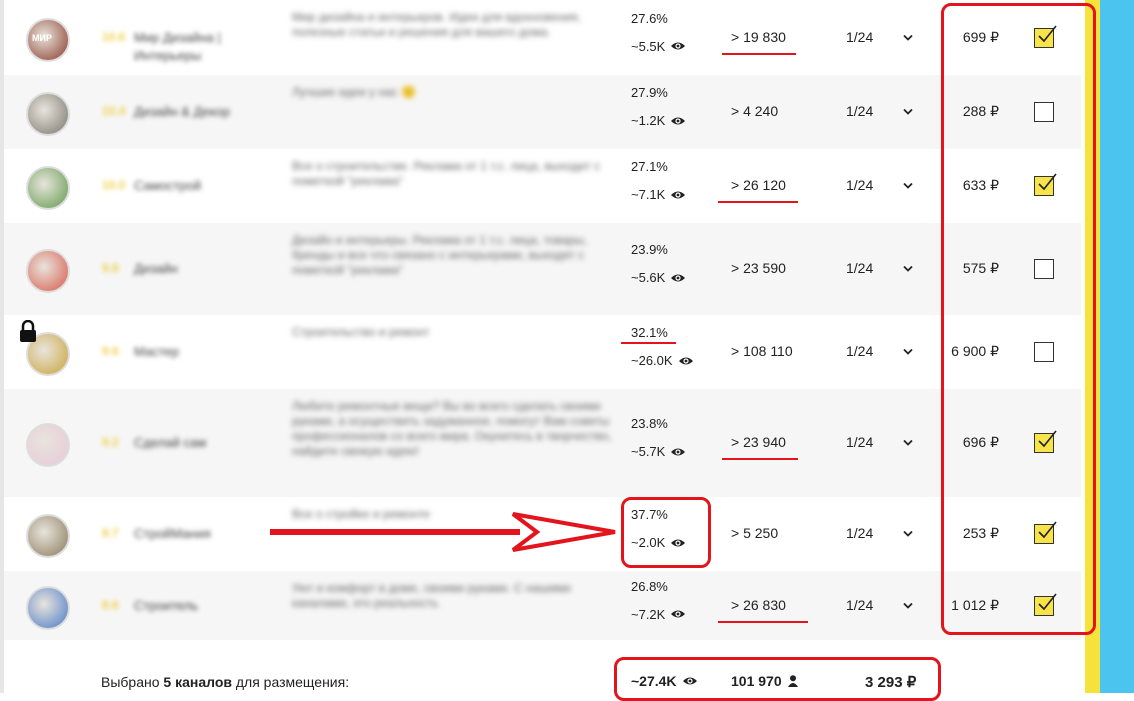  I want to click on engagement-rate: 27.6%, so click(649, 18).